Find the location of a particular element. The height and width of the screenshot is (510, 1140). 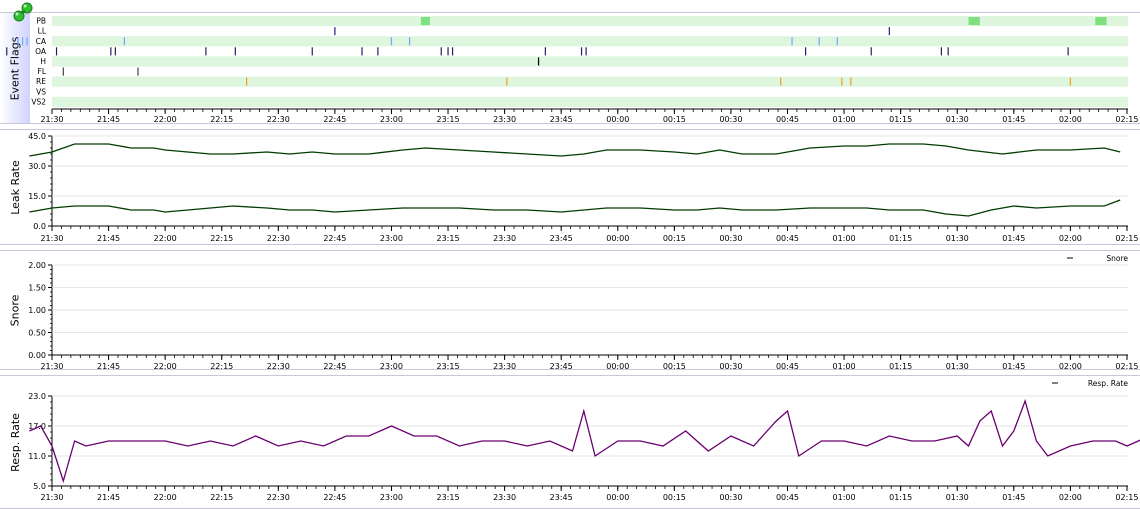

y-tick-label: 1.00 is located at coordinates (37, 310).